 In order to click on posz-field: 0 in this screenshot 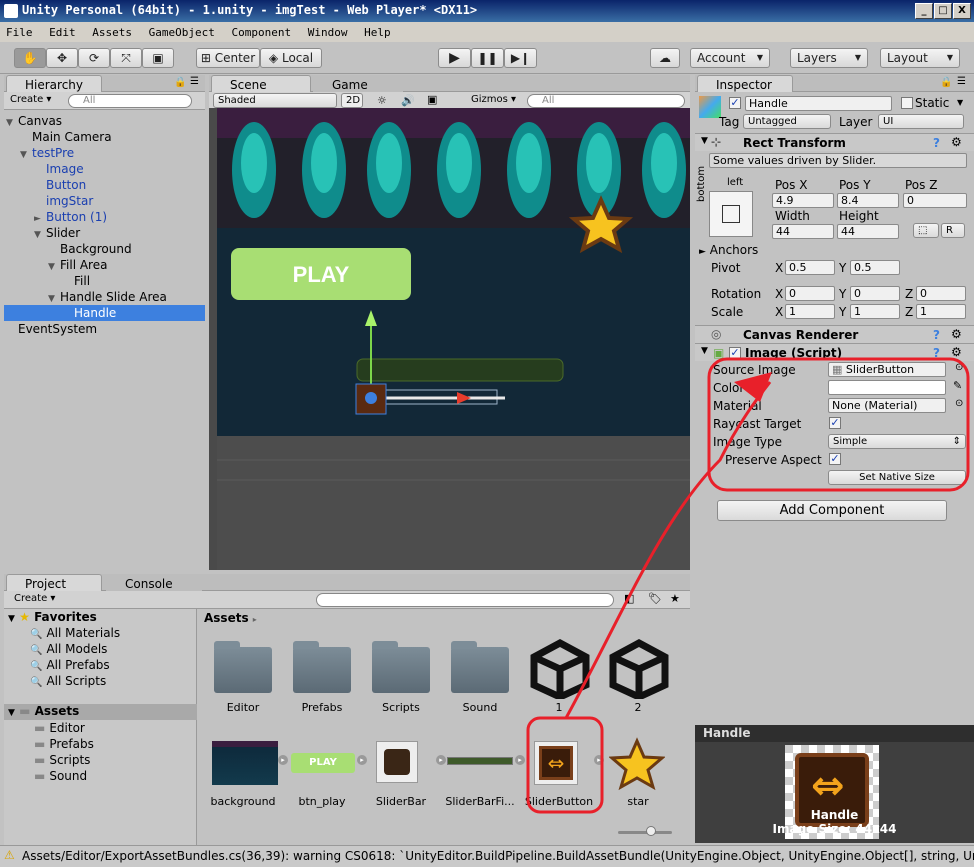, I will do `click(935, 200)`.